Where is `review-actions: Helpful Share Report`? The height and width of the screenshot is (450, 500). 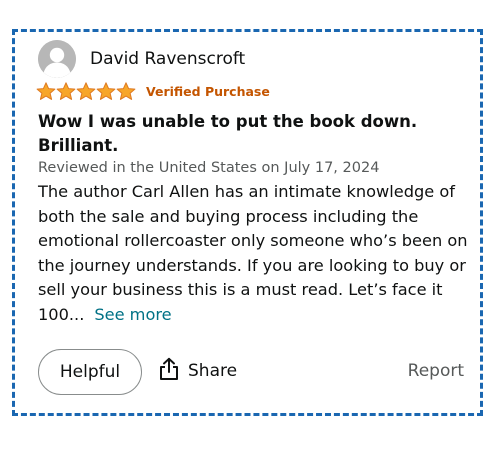
review-actions: Helpful Share Report is located at coordinates (254, 372).